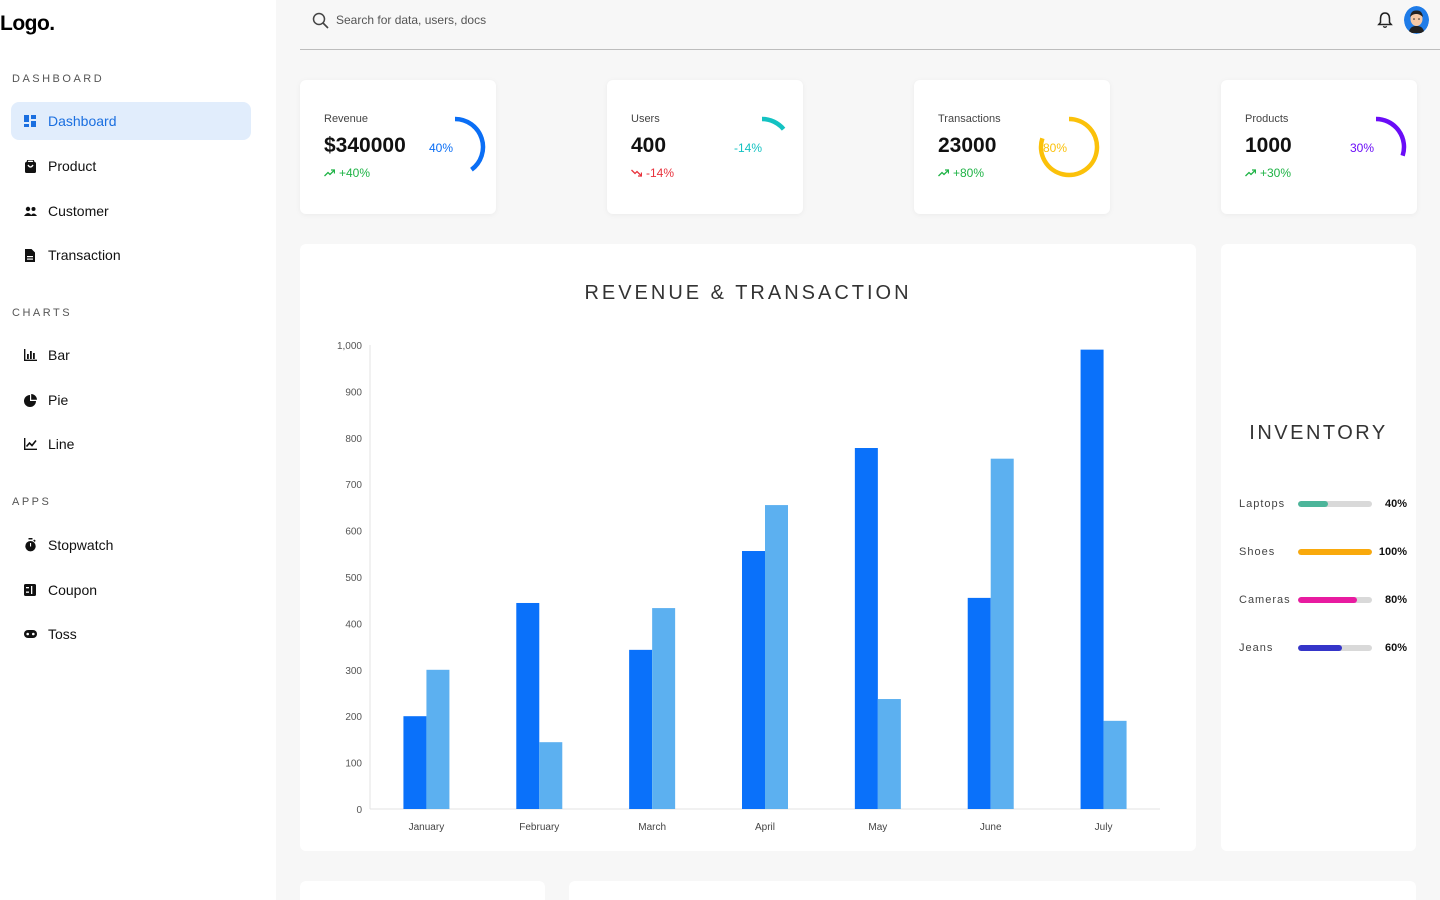 This screenshot has height=900, width=1440. Describe the element at coordinates (1416, 20) in the screenshot. I see `avatar` at that location.